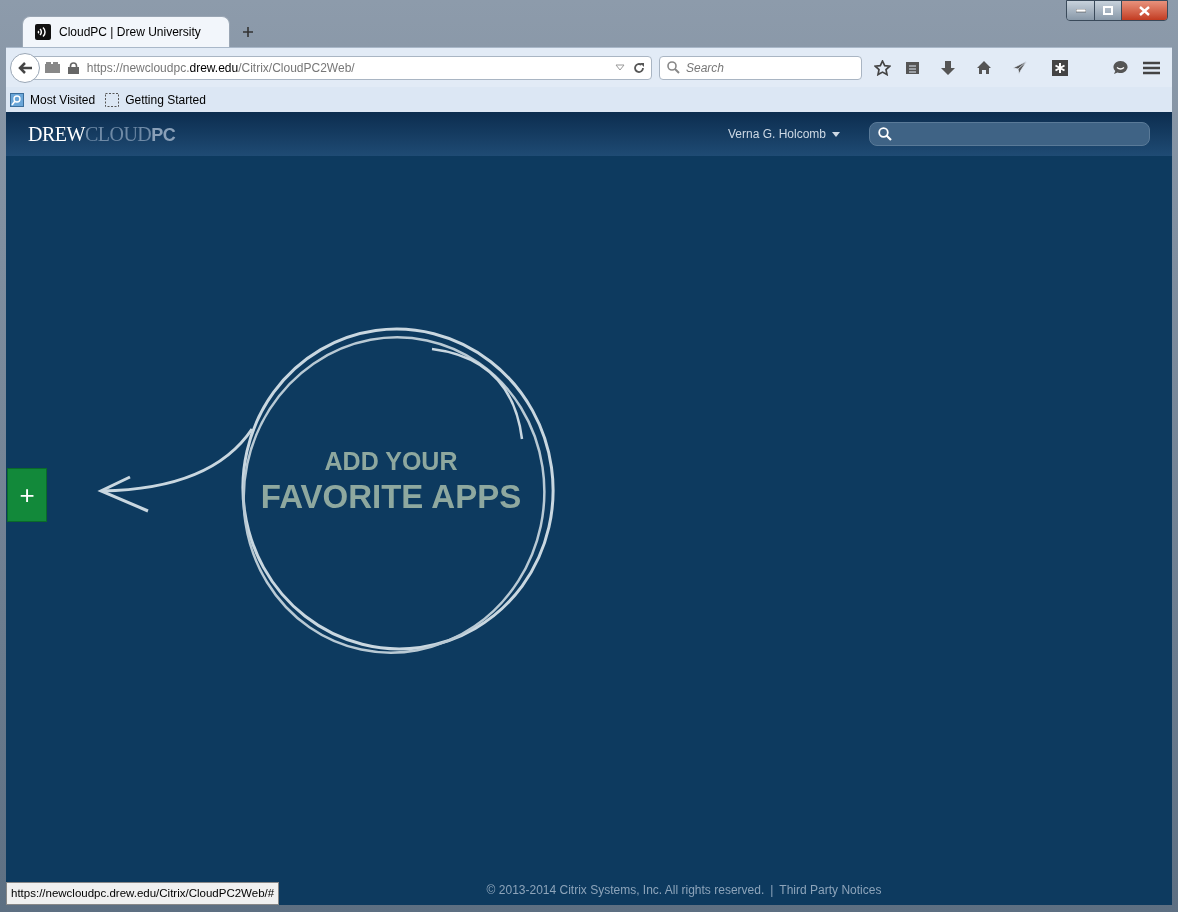 Image resolution: width=1178 pixels, height=912 pixels. Describe the element at coordinates (1080, 10) in the screenshot. I see `minimize-icon` at that location.